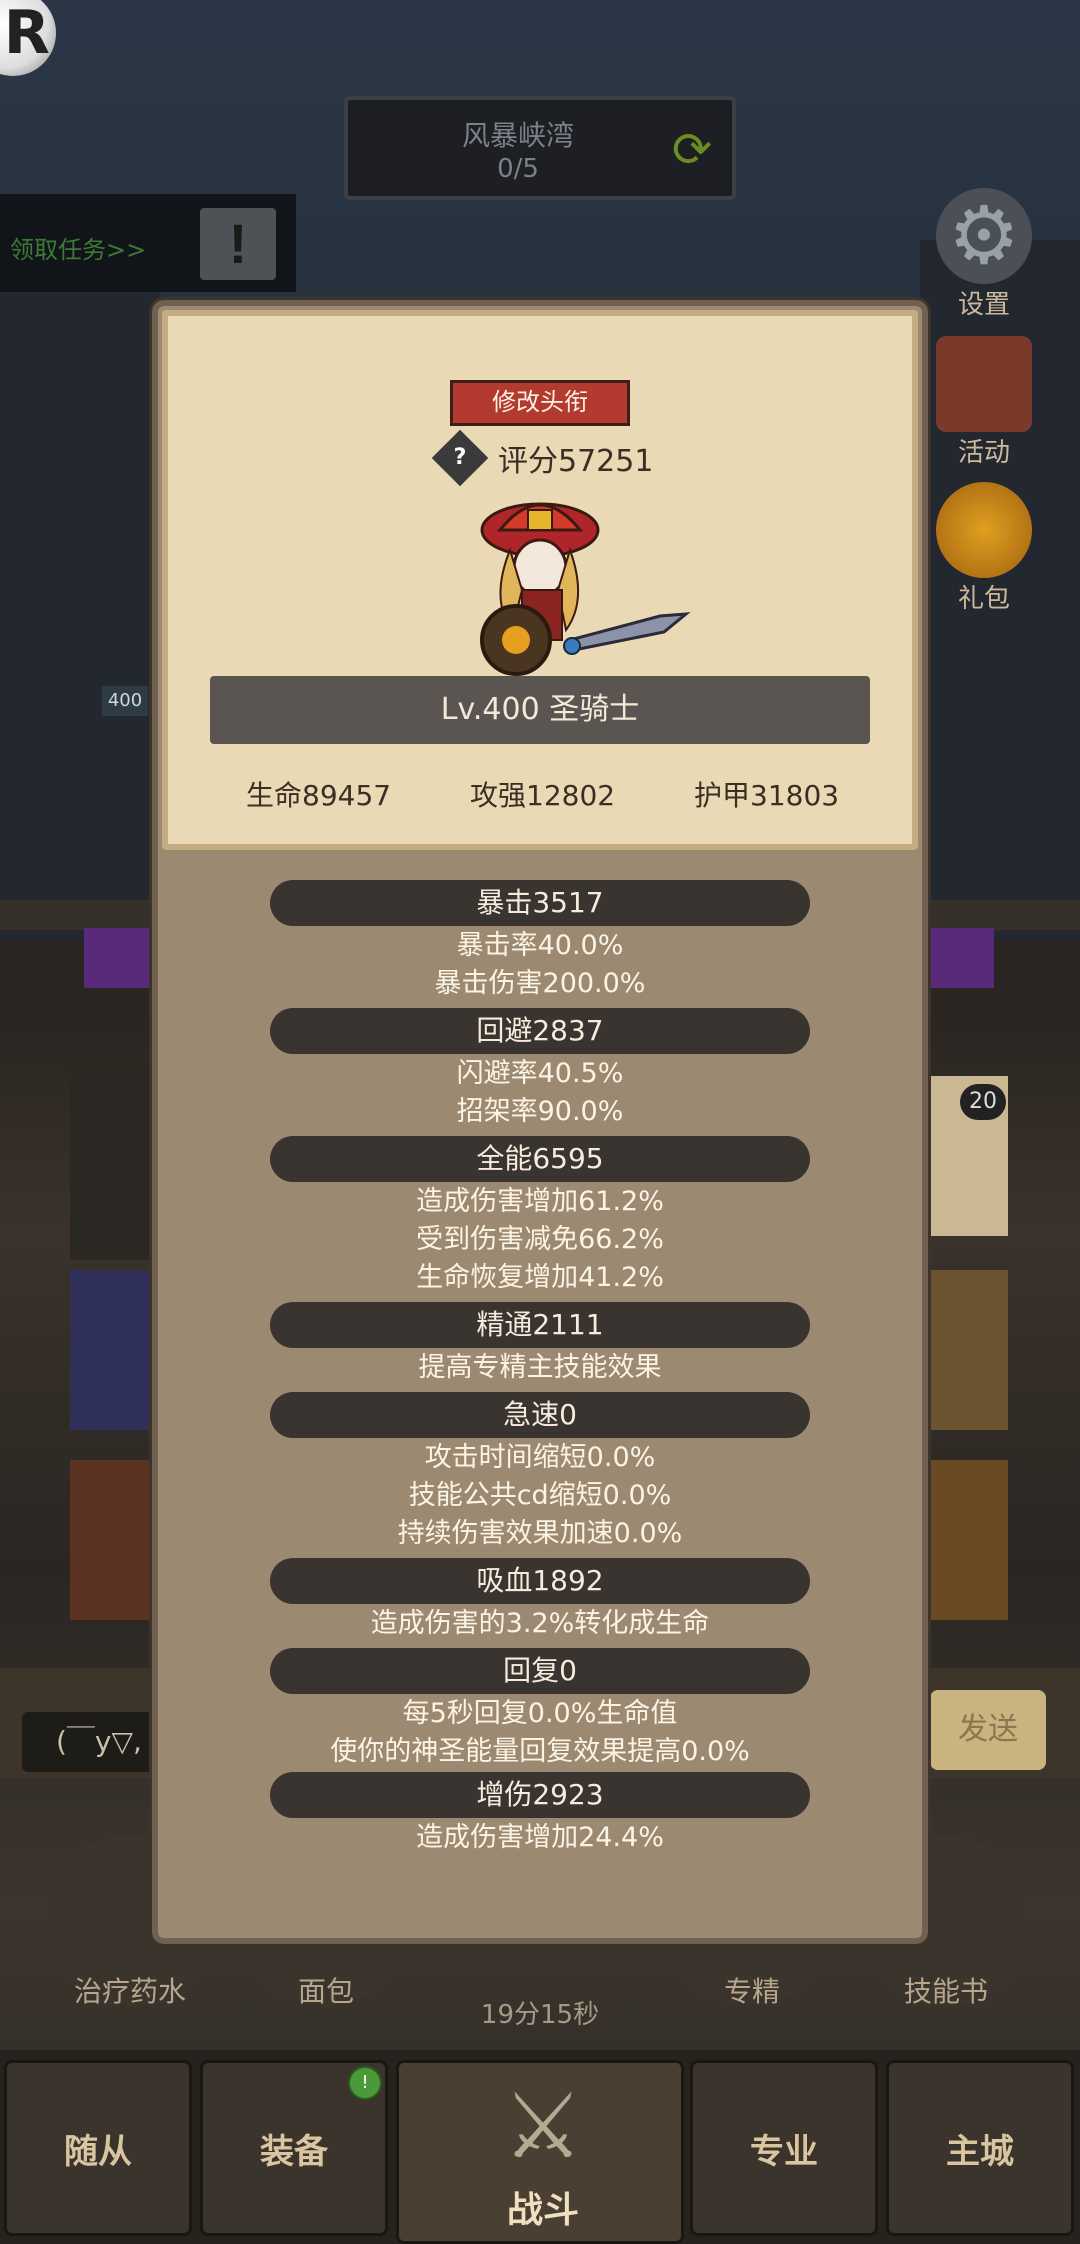  I want to click on nav-battle: ⚔ 战斗, so click(540, 2152).